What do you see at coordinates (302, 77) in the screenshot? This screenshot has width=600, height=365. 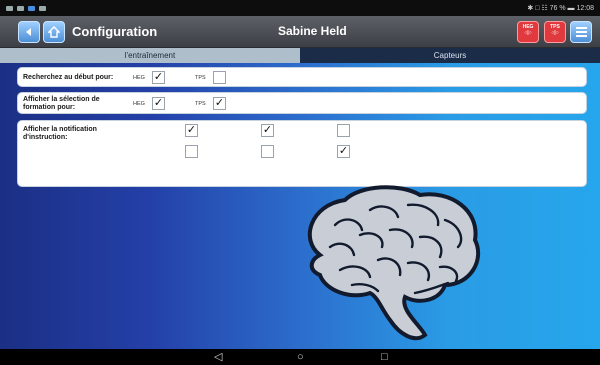 I see `setting-search-at-start: Recherchez au début pour: HEG ✓ TPS` at bounding box center [302, 77].